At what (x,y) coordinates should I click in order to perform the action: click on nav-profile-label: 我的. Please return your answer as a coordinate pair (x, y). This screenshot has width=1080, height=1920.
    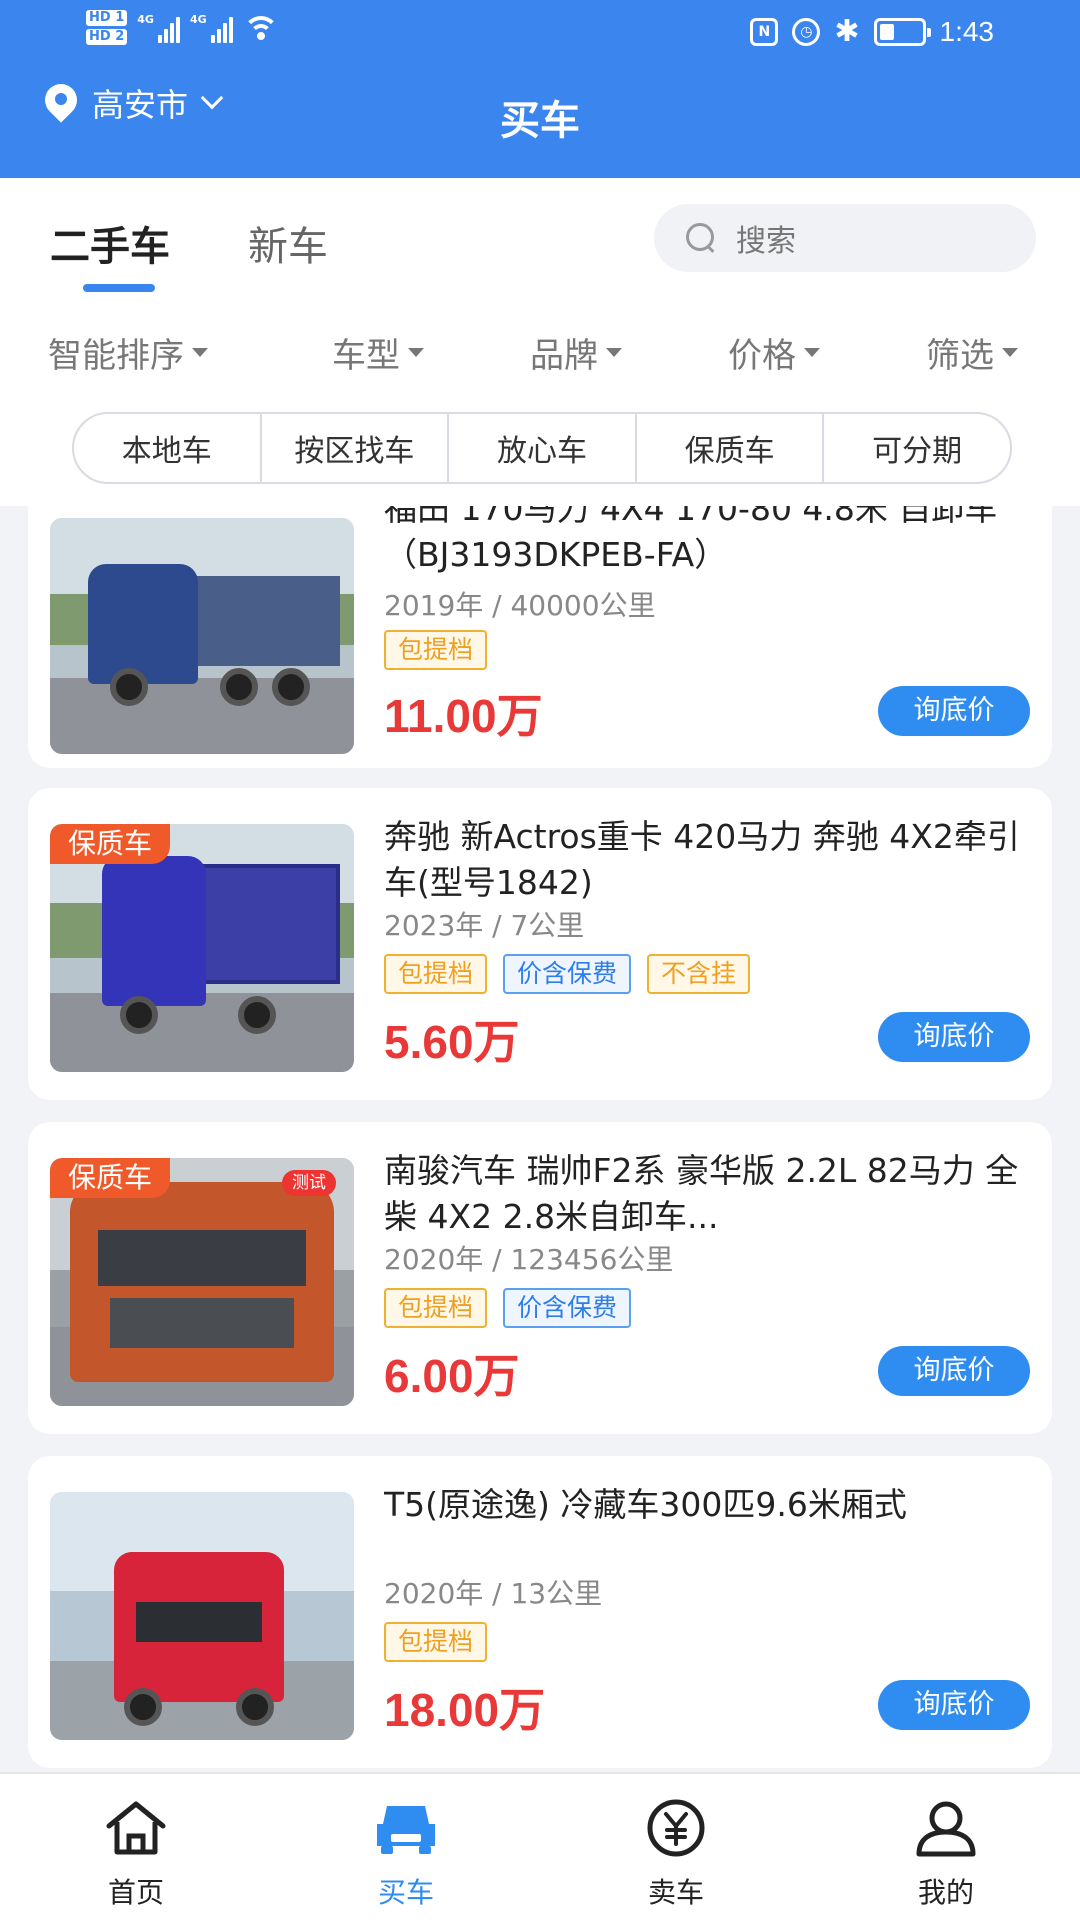
    Looking at the image, I should click on (945, 1892).